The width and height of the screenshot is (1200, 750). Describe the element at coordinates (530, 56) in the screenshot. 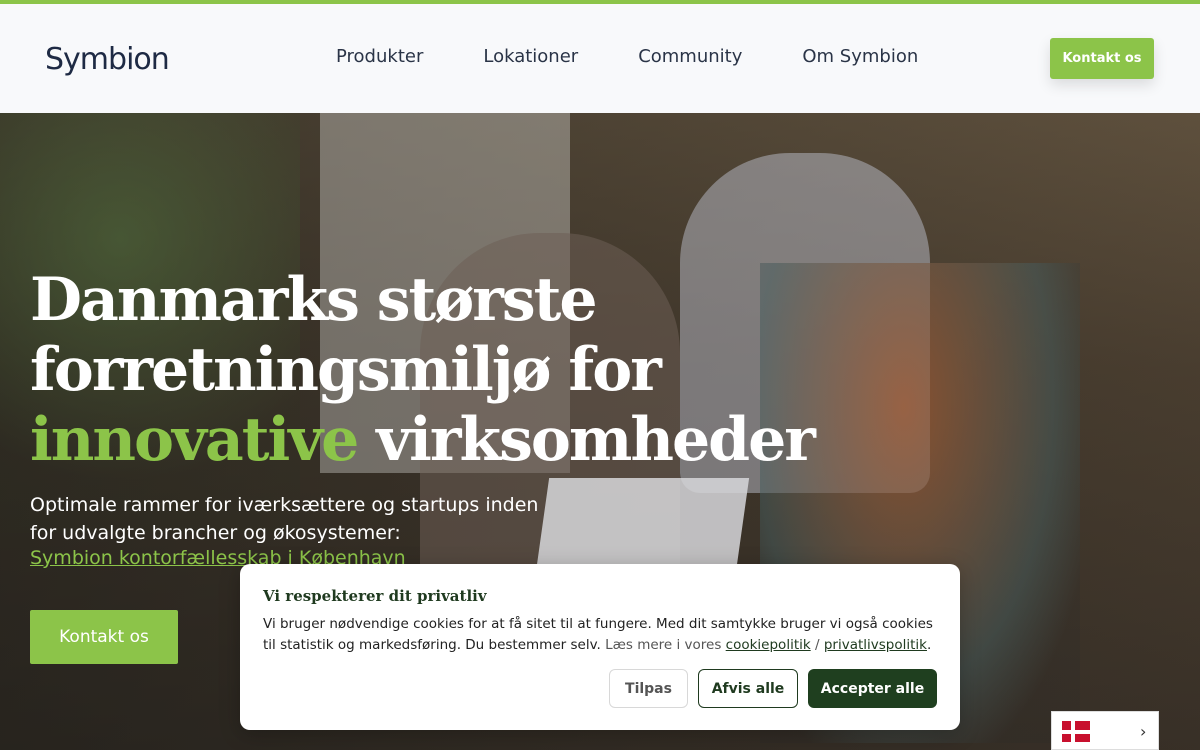

I see `nav-lokationer: Lokationer` at that location.